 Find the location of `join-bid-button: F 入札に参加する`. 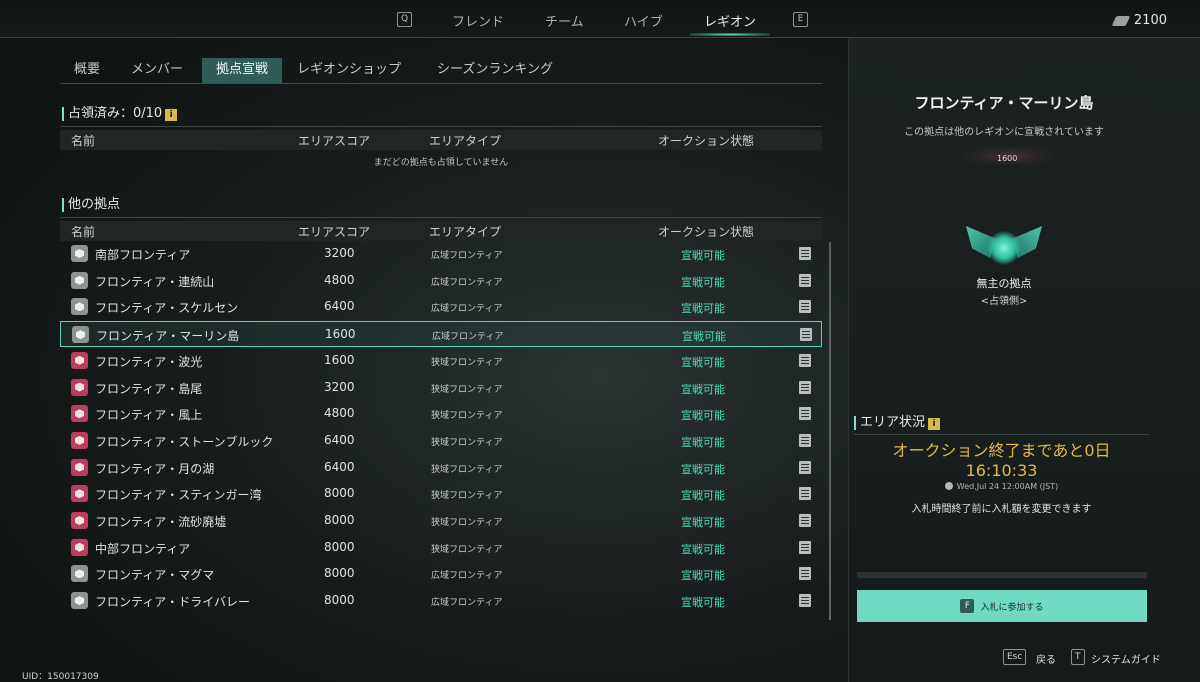

join-bid-button: F 入札に参加する is located at coordinates (1002, 606).